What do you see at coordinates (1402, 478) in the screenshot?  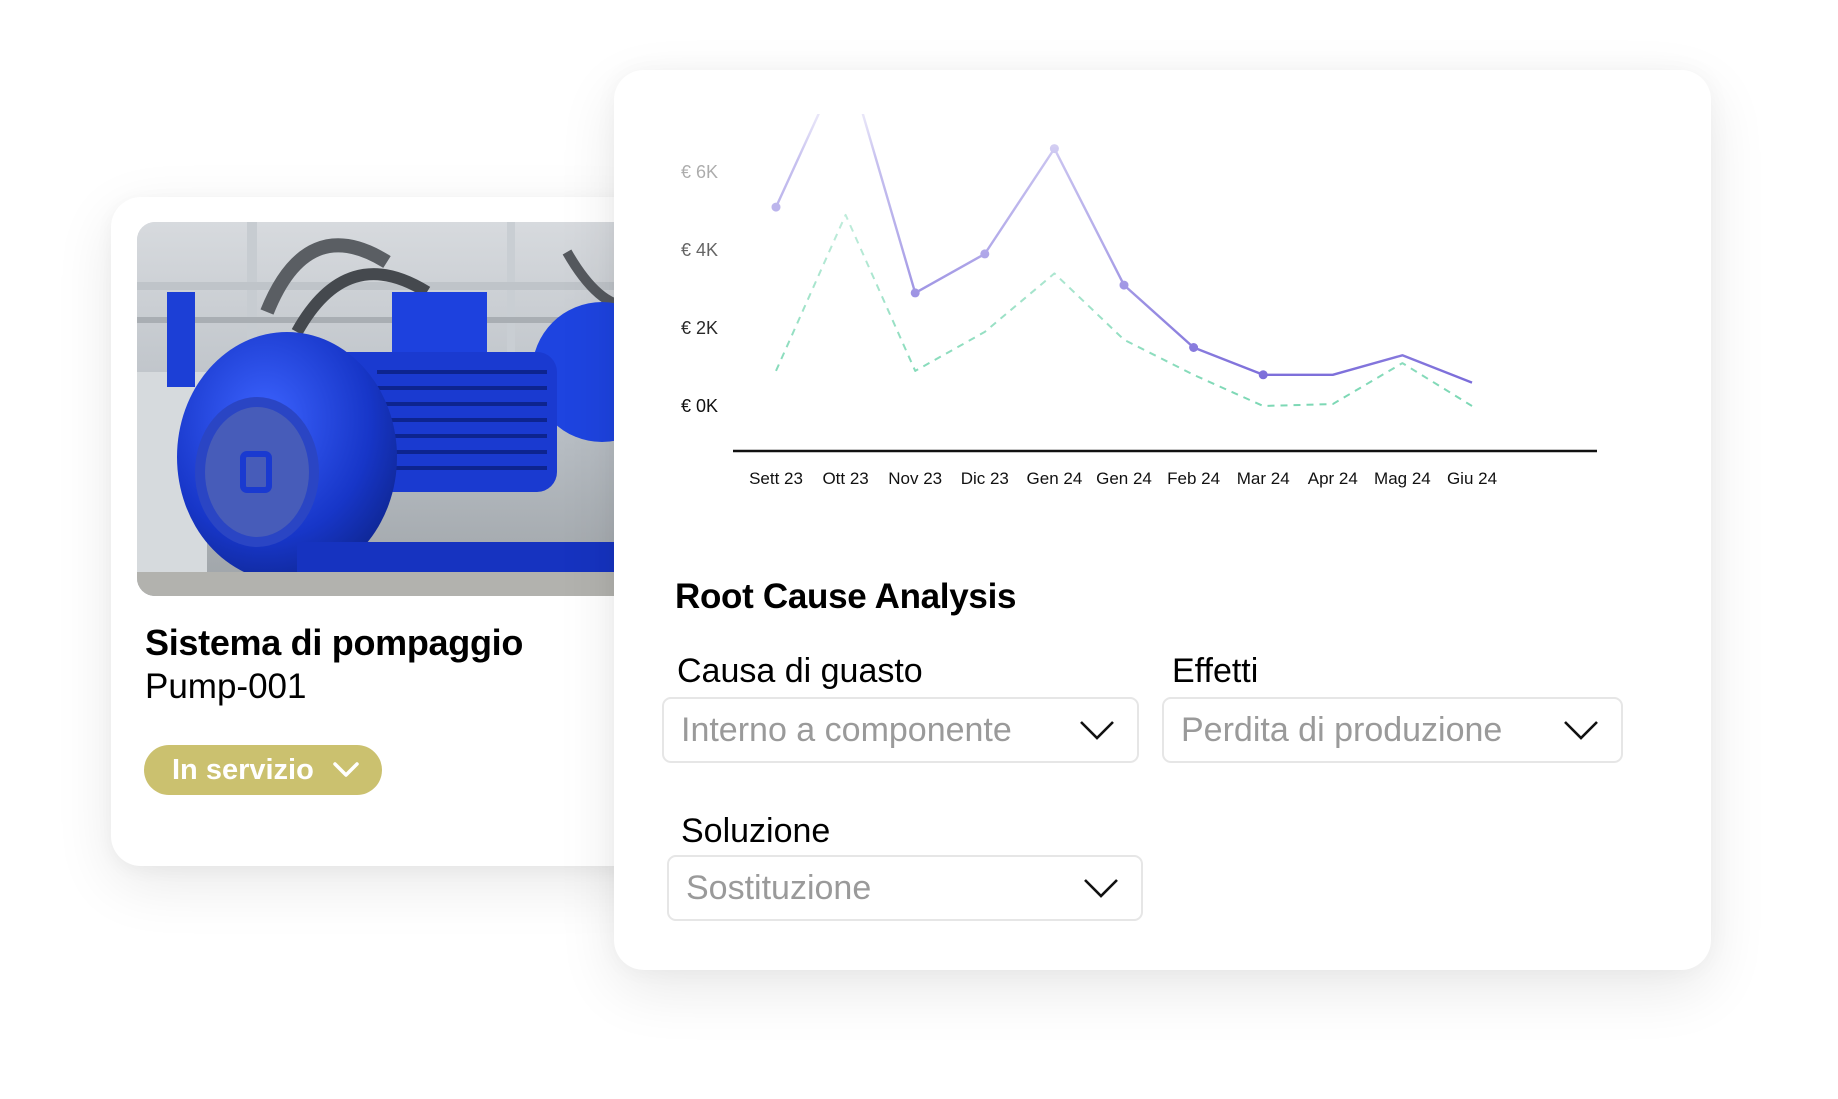 I see `x-tick-label: Mag 24` at bounding box center [1402, 478].